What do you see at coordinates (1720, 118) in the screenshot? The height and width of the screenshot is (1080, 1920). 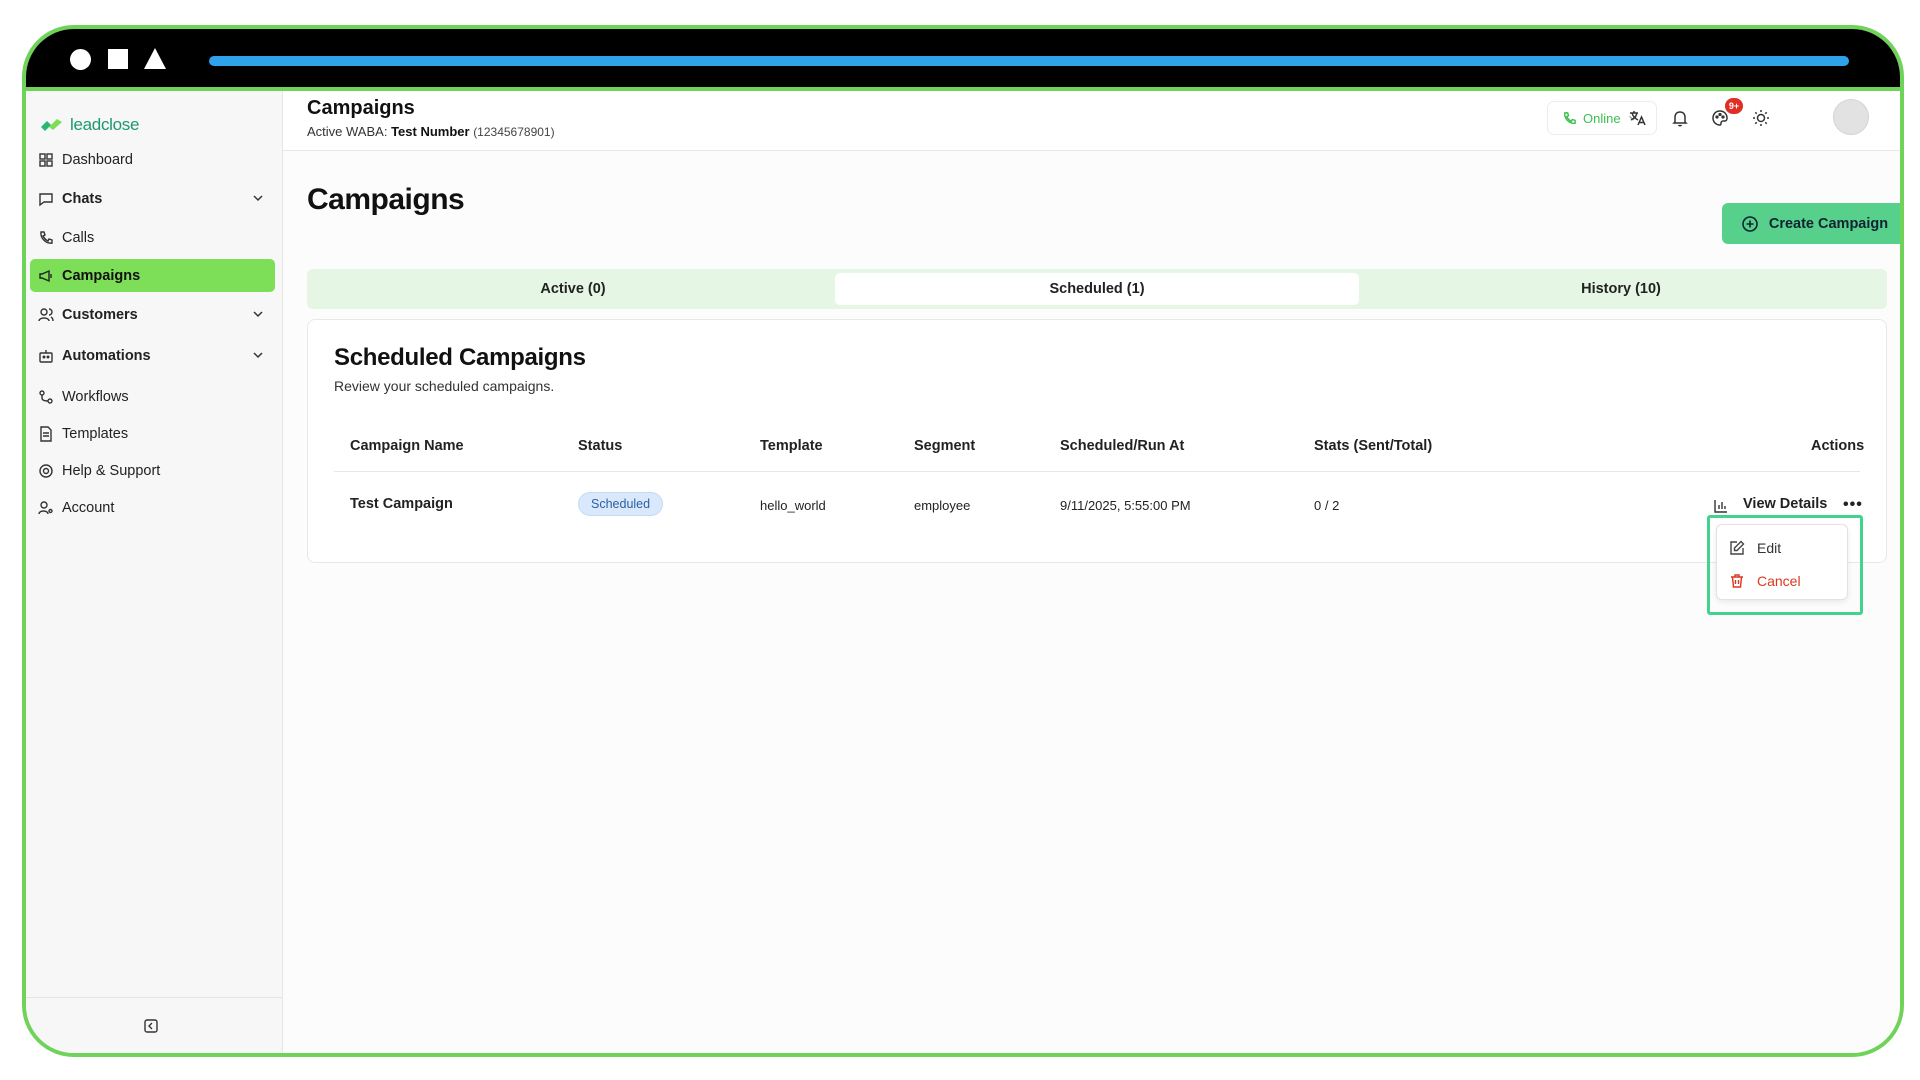 I see `palette-icon` at bounding box center [1720, 118].